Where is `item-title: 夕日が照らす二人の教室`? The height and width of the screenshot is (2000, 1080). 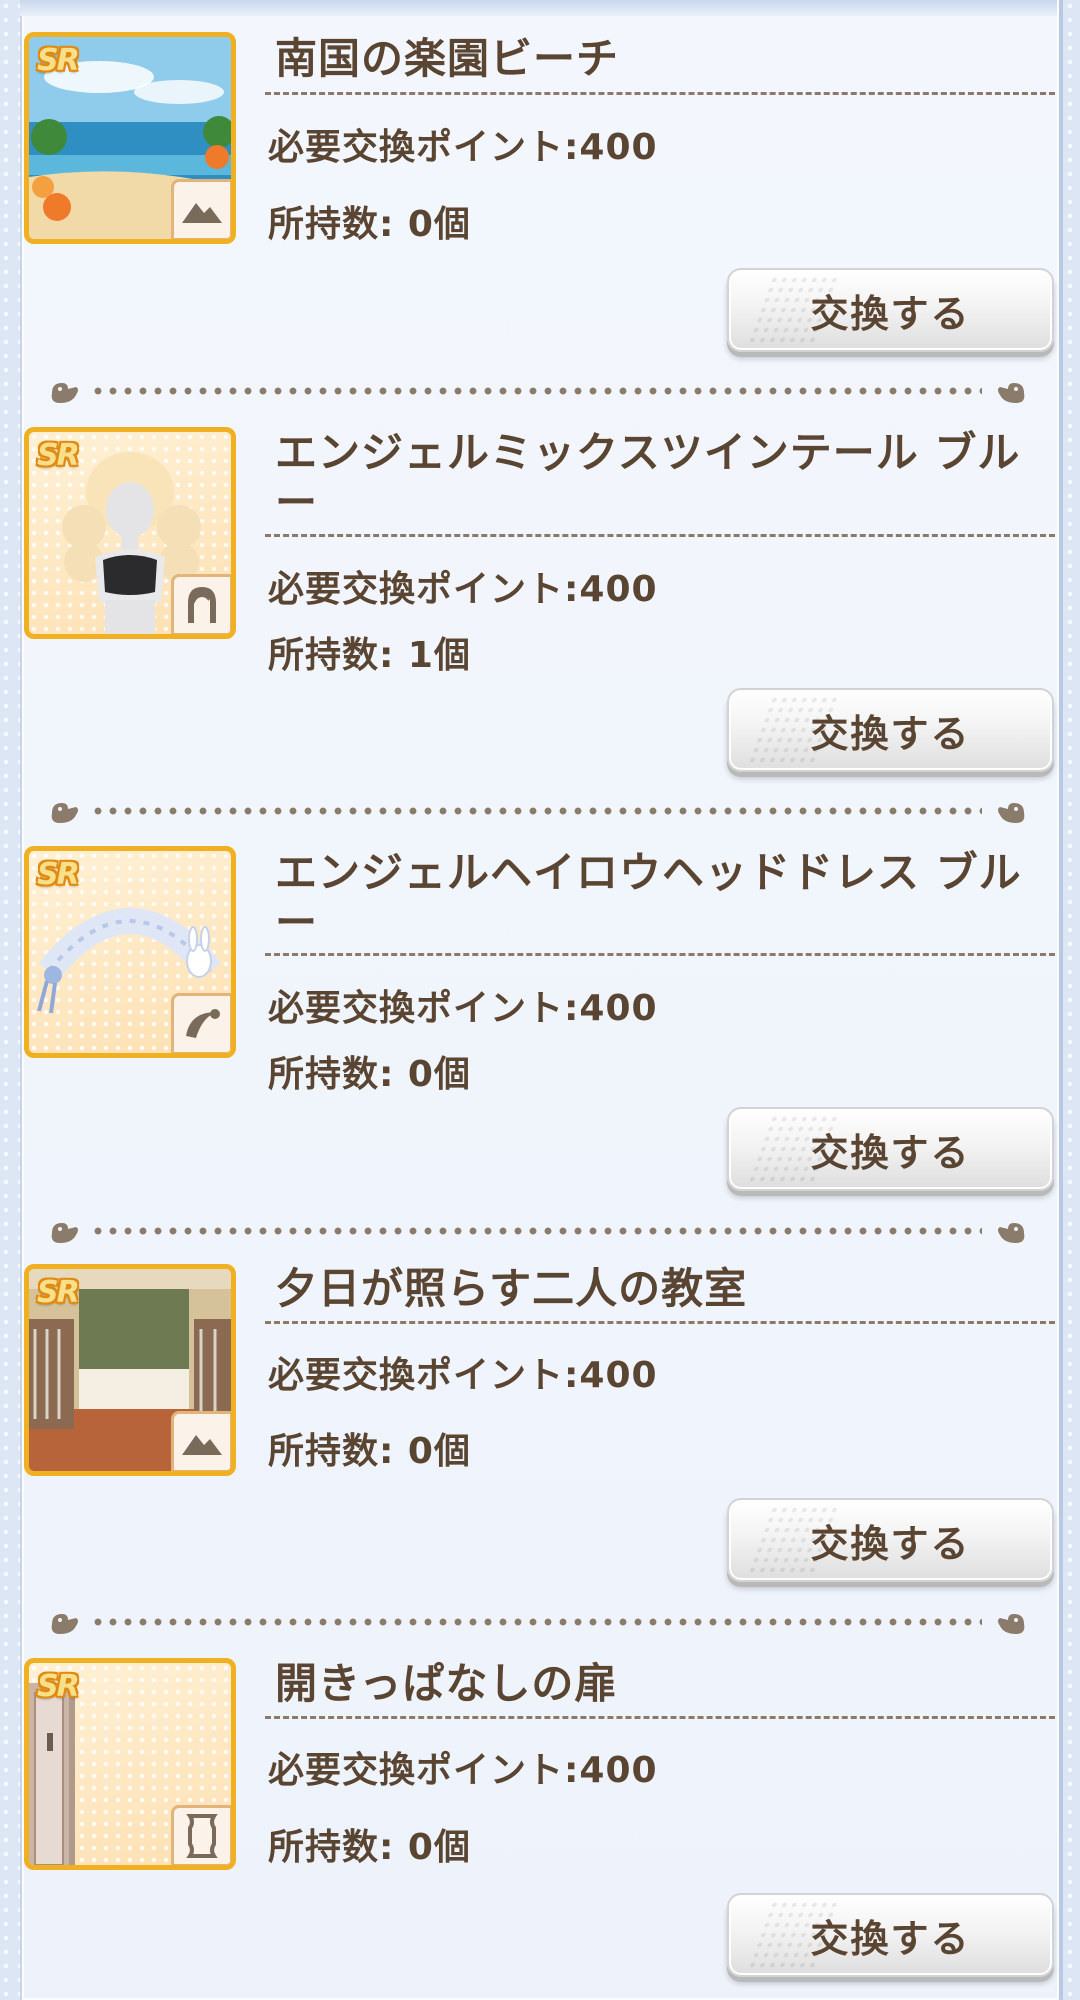
item-title: 夕日が照らす二人の教室 is located at coordinates (511, 1288).